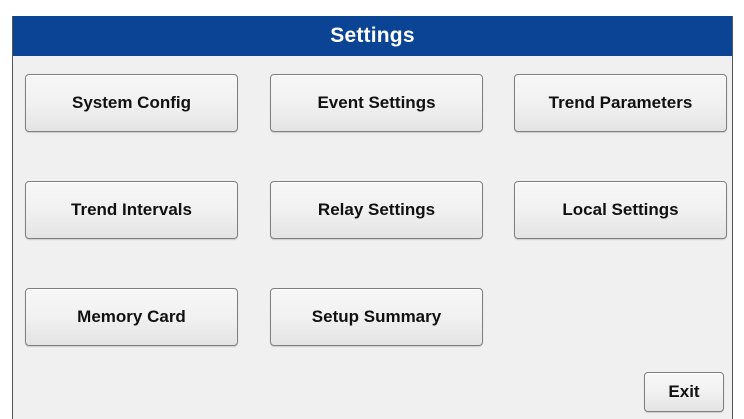  Describe the element at coordinates (376, 210) in the screenshot. I see `relay-settings-button: Relay Settings` at that location.